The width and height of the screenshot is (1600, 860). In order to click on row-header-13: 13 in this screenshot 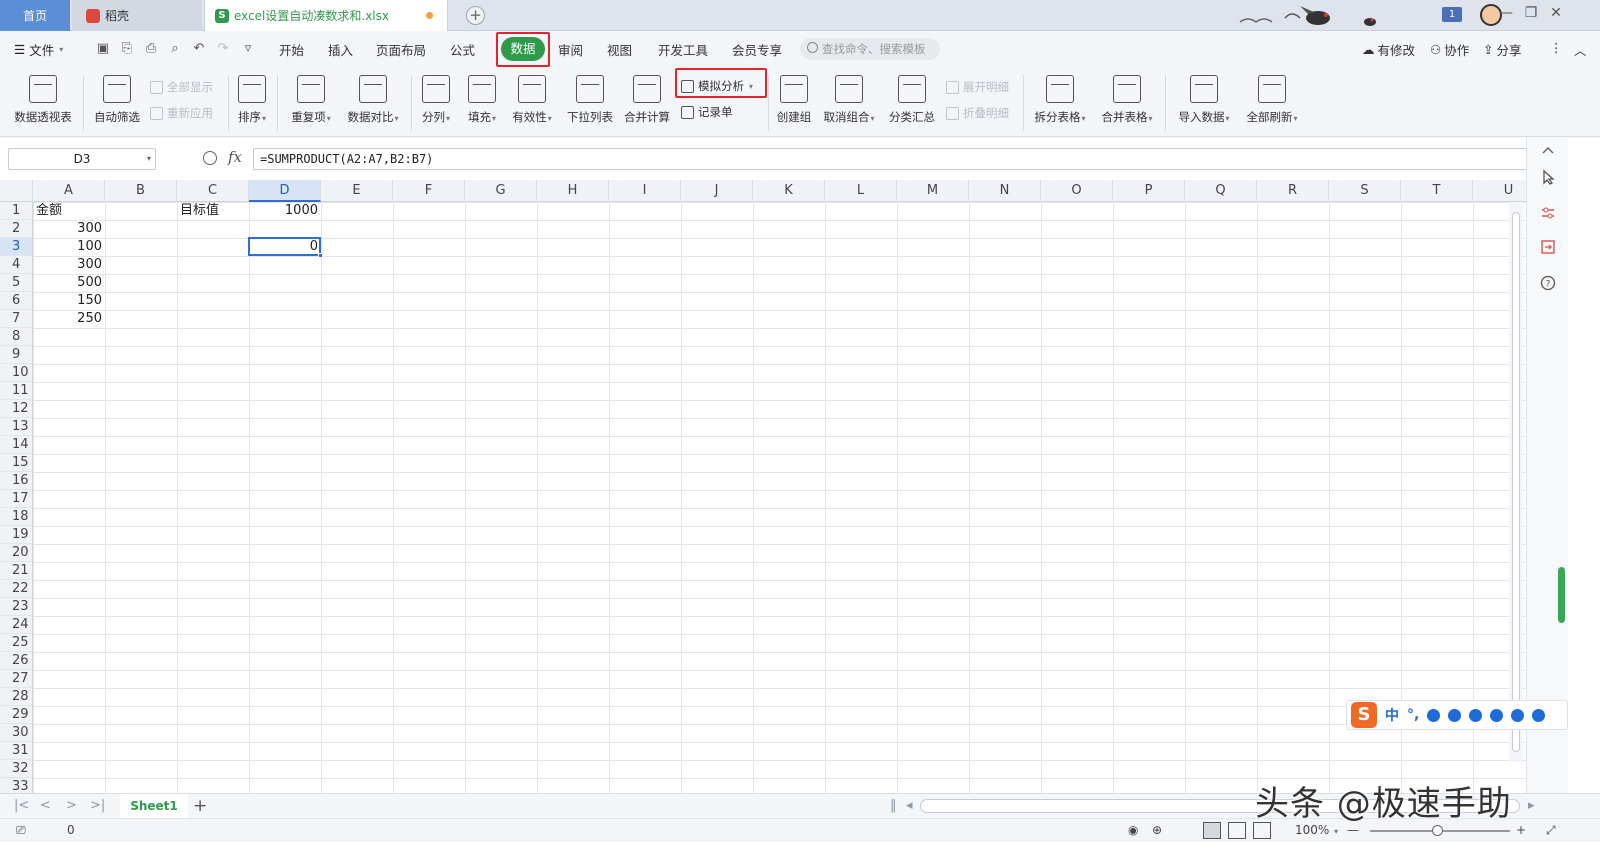, I will do `click(16, 427)`.